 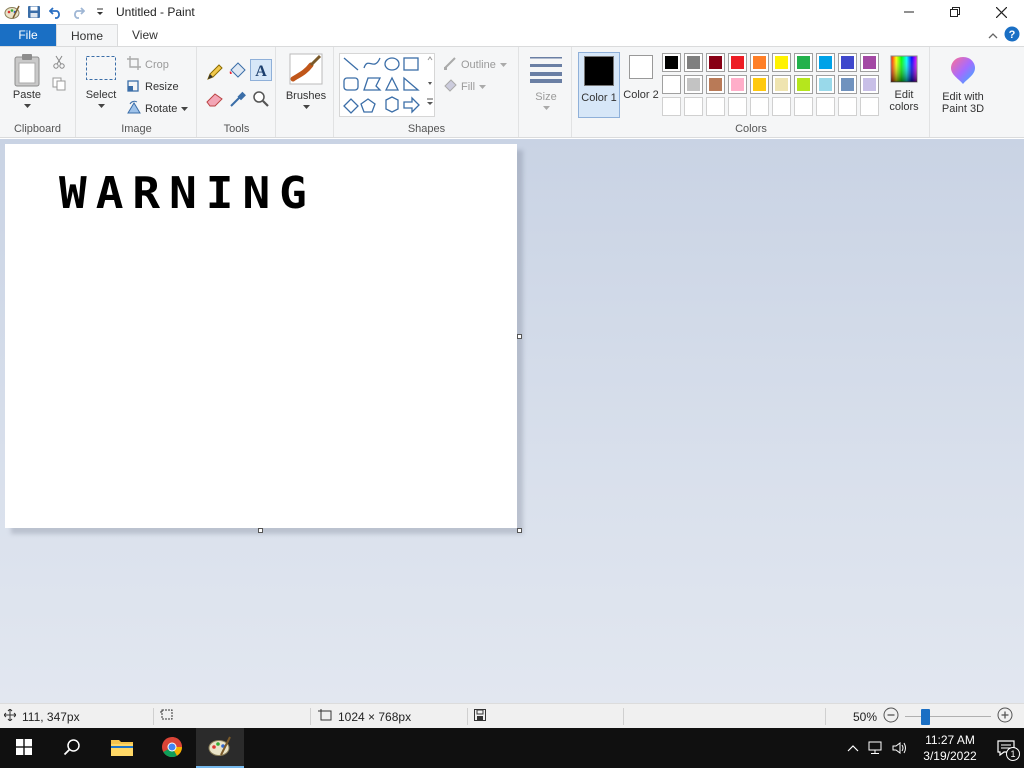 What do you see at coordinates (948, 716) in the screenshot?
I see `zoom-slider` at bounding box center [948, 716].